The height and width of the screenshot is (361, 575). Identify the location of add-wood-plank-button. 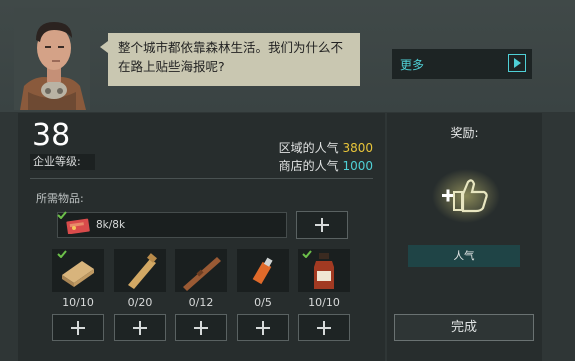
(78, 327).